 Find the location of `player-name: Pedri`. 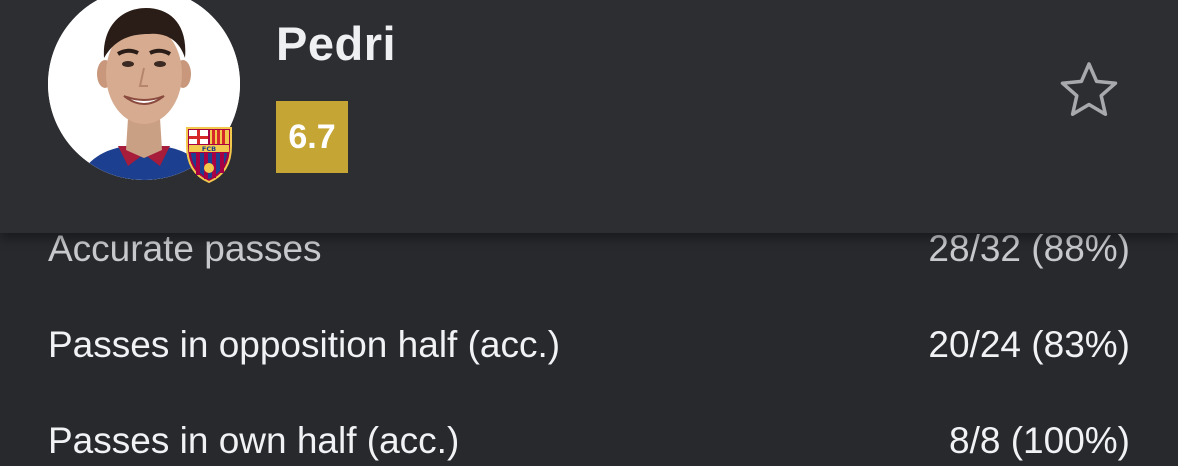

player-name: Pedri is located at coordinates (336, 43).